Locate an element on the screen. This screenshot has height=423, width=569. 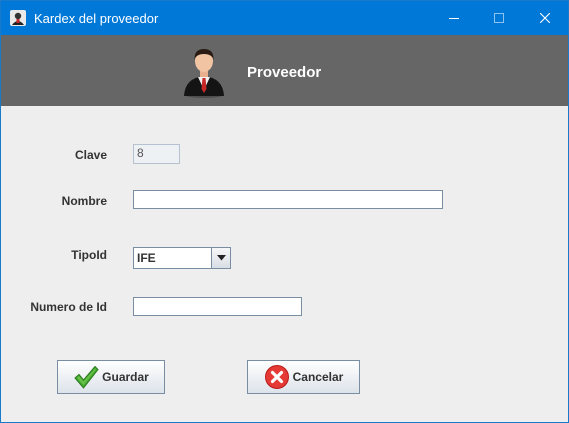
window-title: Kardex del proveedor is located at coordinates (96, 18).